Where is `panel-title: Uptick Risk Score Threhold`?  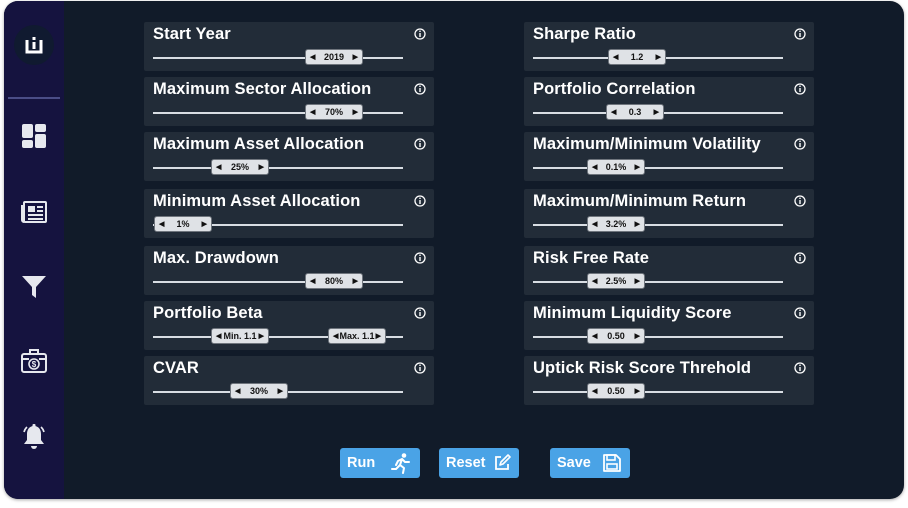
panel-title: Uptick Risk Score Threhold is located at coordinates (642, 368).